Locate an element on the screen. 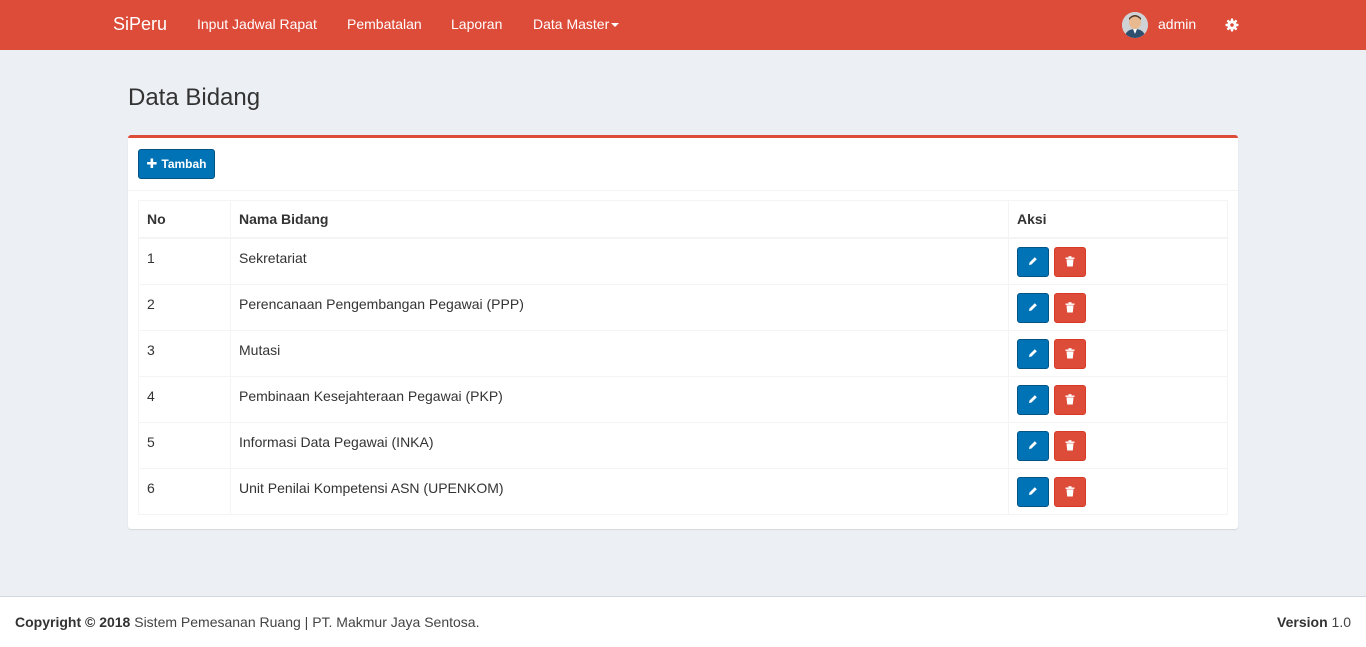 Image resolution: width=1366 pixels, height=647 pixels. caret-down-icon is located at coordinates (615, 25).